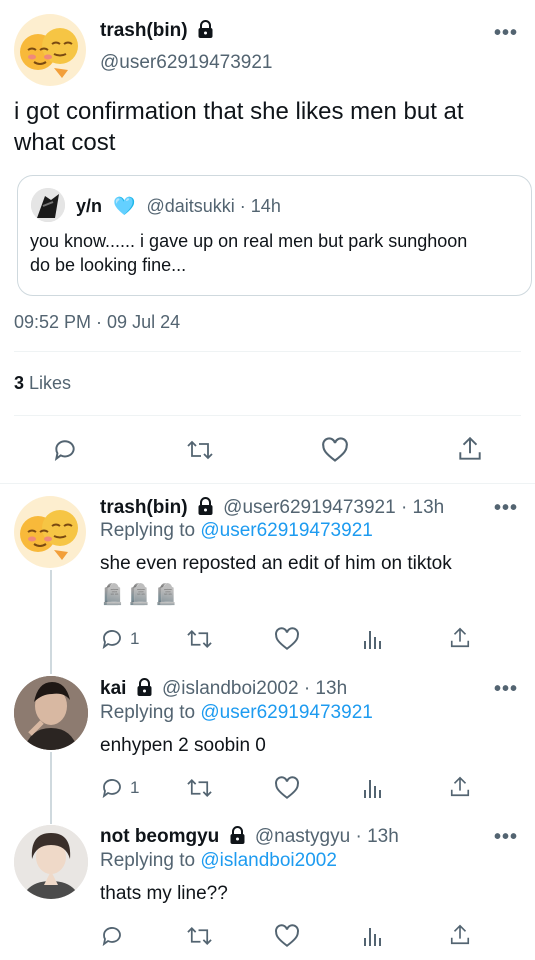 The width and height of the screenshot is (535, 960). Describe the element at coordinates (183, 745) in the screenshot. I see `reply-text: enhypen 2 soobin 0` at that location.